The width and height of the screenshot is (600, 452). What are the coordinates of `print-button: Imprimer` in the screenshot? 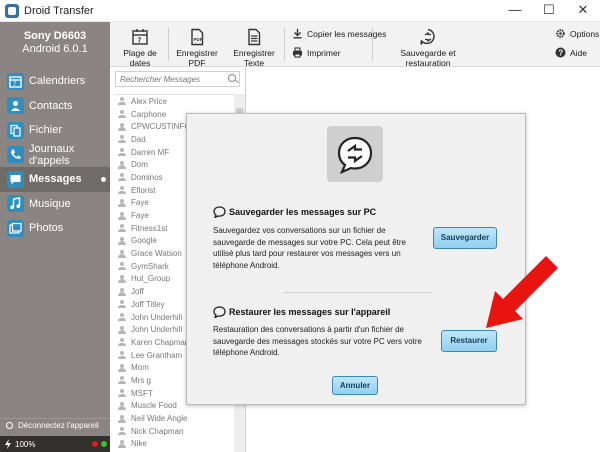 It's located at (316, 52).